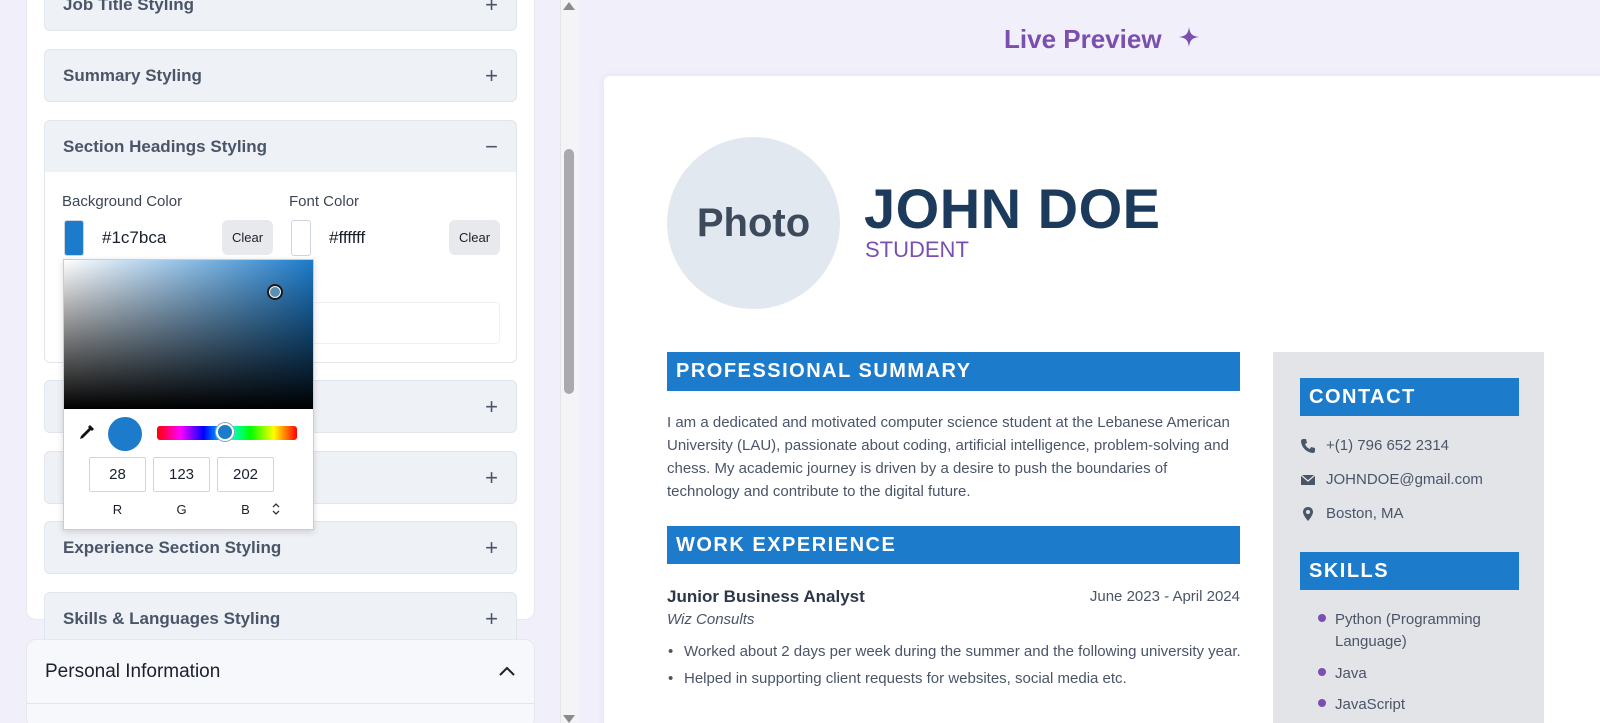  I want to click on font-clear-button: Clear, so click(474, 237).